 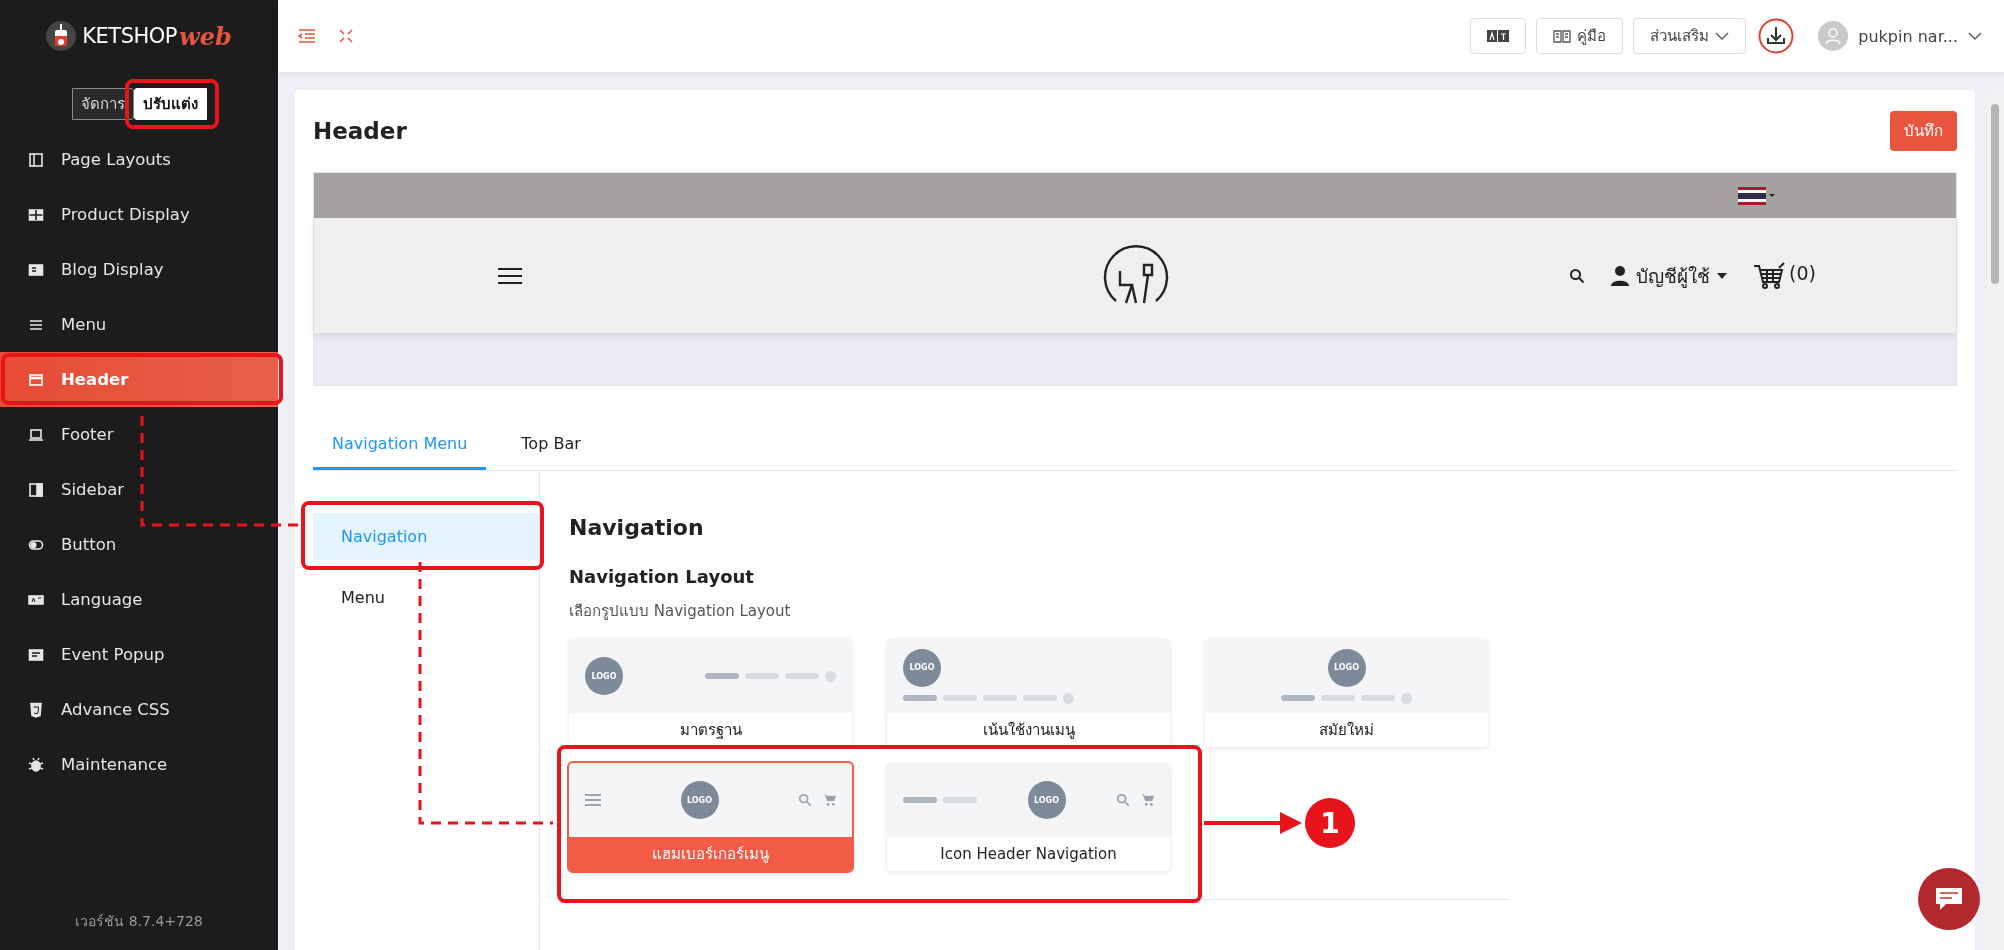 I want to click on sidebar-item: Advance CSS, so click(x=139, y=709).